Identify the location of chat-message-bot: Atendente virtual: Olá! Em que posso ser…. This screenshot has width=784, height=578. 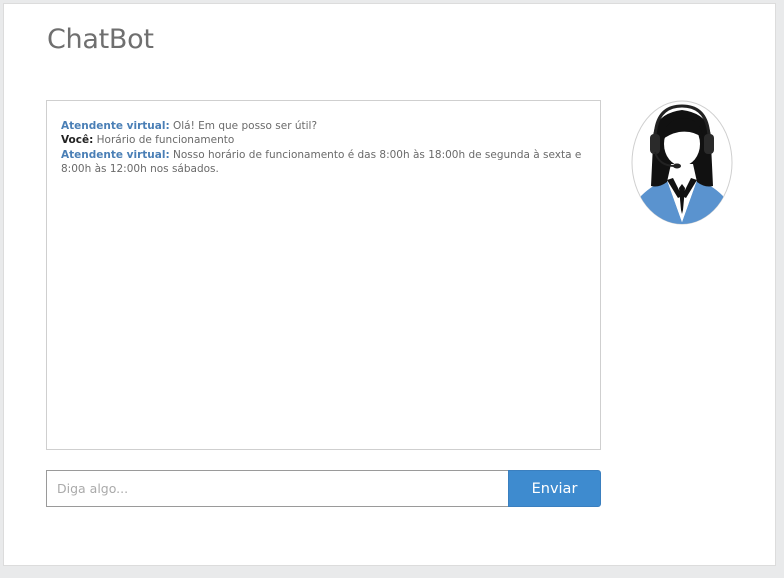
(323, 126).